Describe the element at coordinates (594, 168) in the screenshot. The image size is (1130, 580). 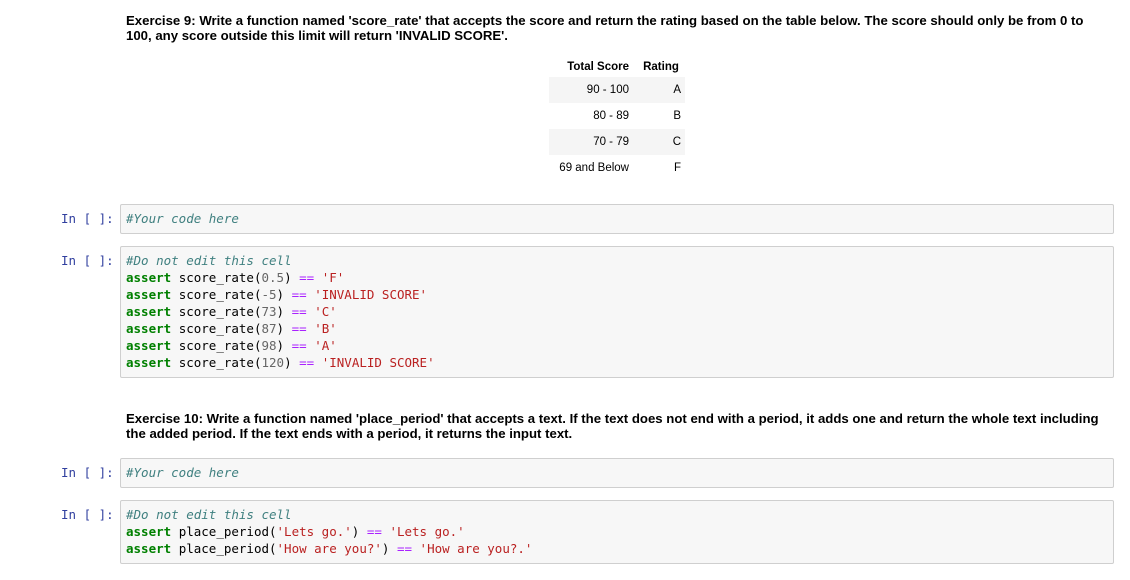
I see `score-range-cell: 69 and Below` at that location.